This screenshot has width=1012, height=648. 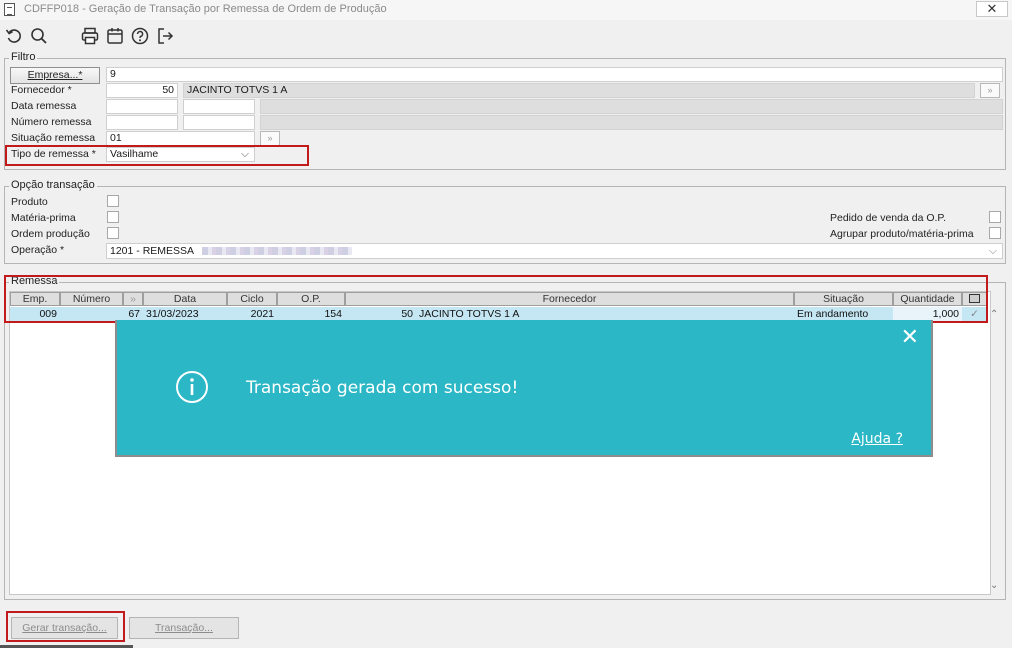 What do you see at coordinates (833, 314) in the screenshot?
I see `cell-situacao: Em andamento` at bounding box center [833, 314].